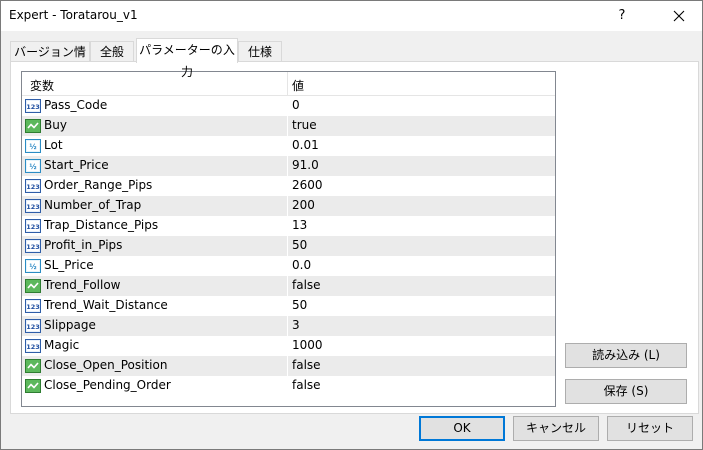  Describe the element at coordinates (626, 355) in the screenshot. I see `load-button: 読み込み (L)` at that location.